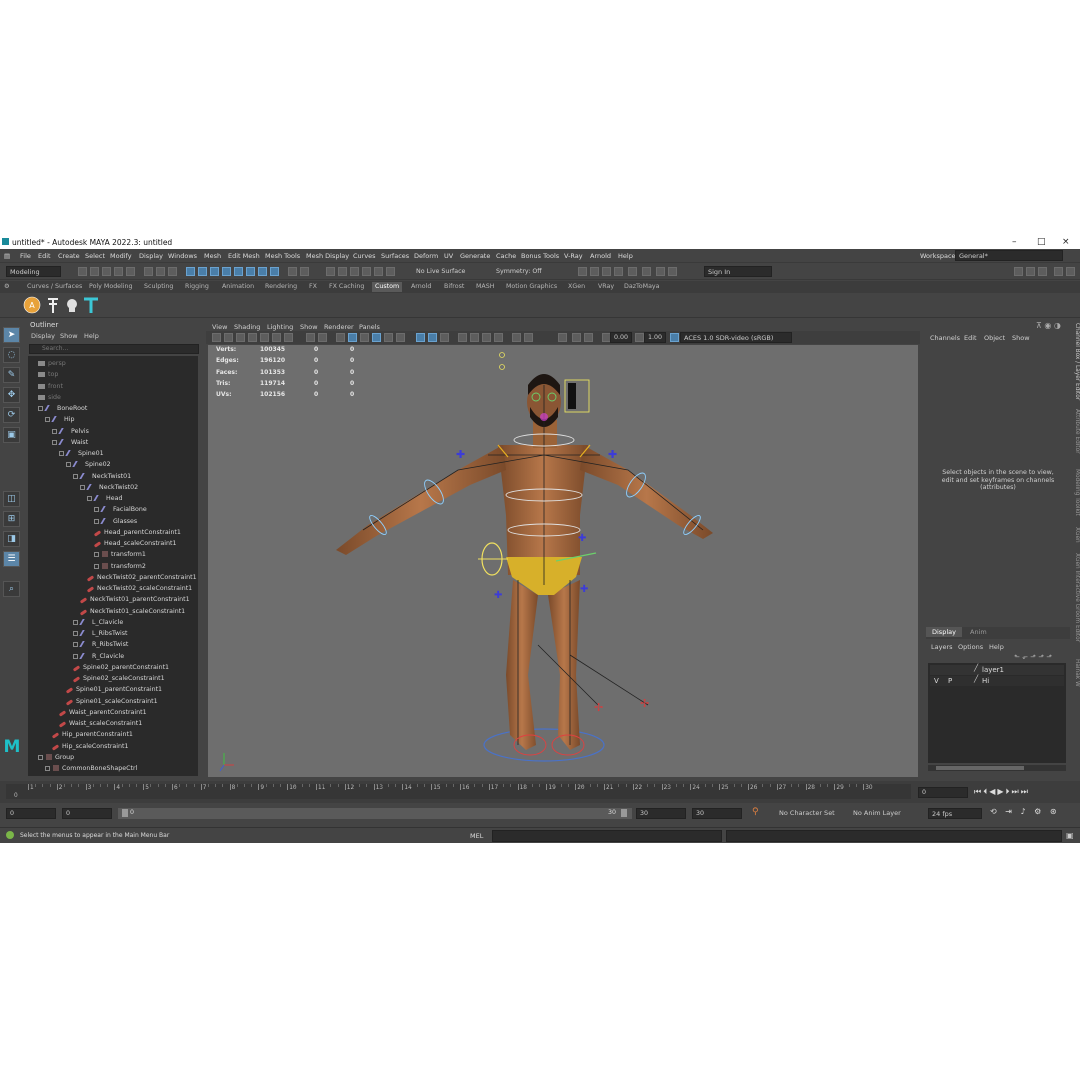  Describe the element at coordinates (118, 271) in the screenshot. I see `undo-icon` at that location.